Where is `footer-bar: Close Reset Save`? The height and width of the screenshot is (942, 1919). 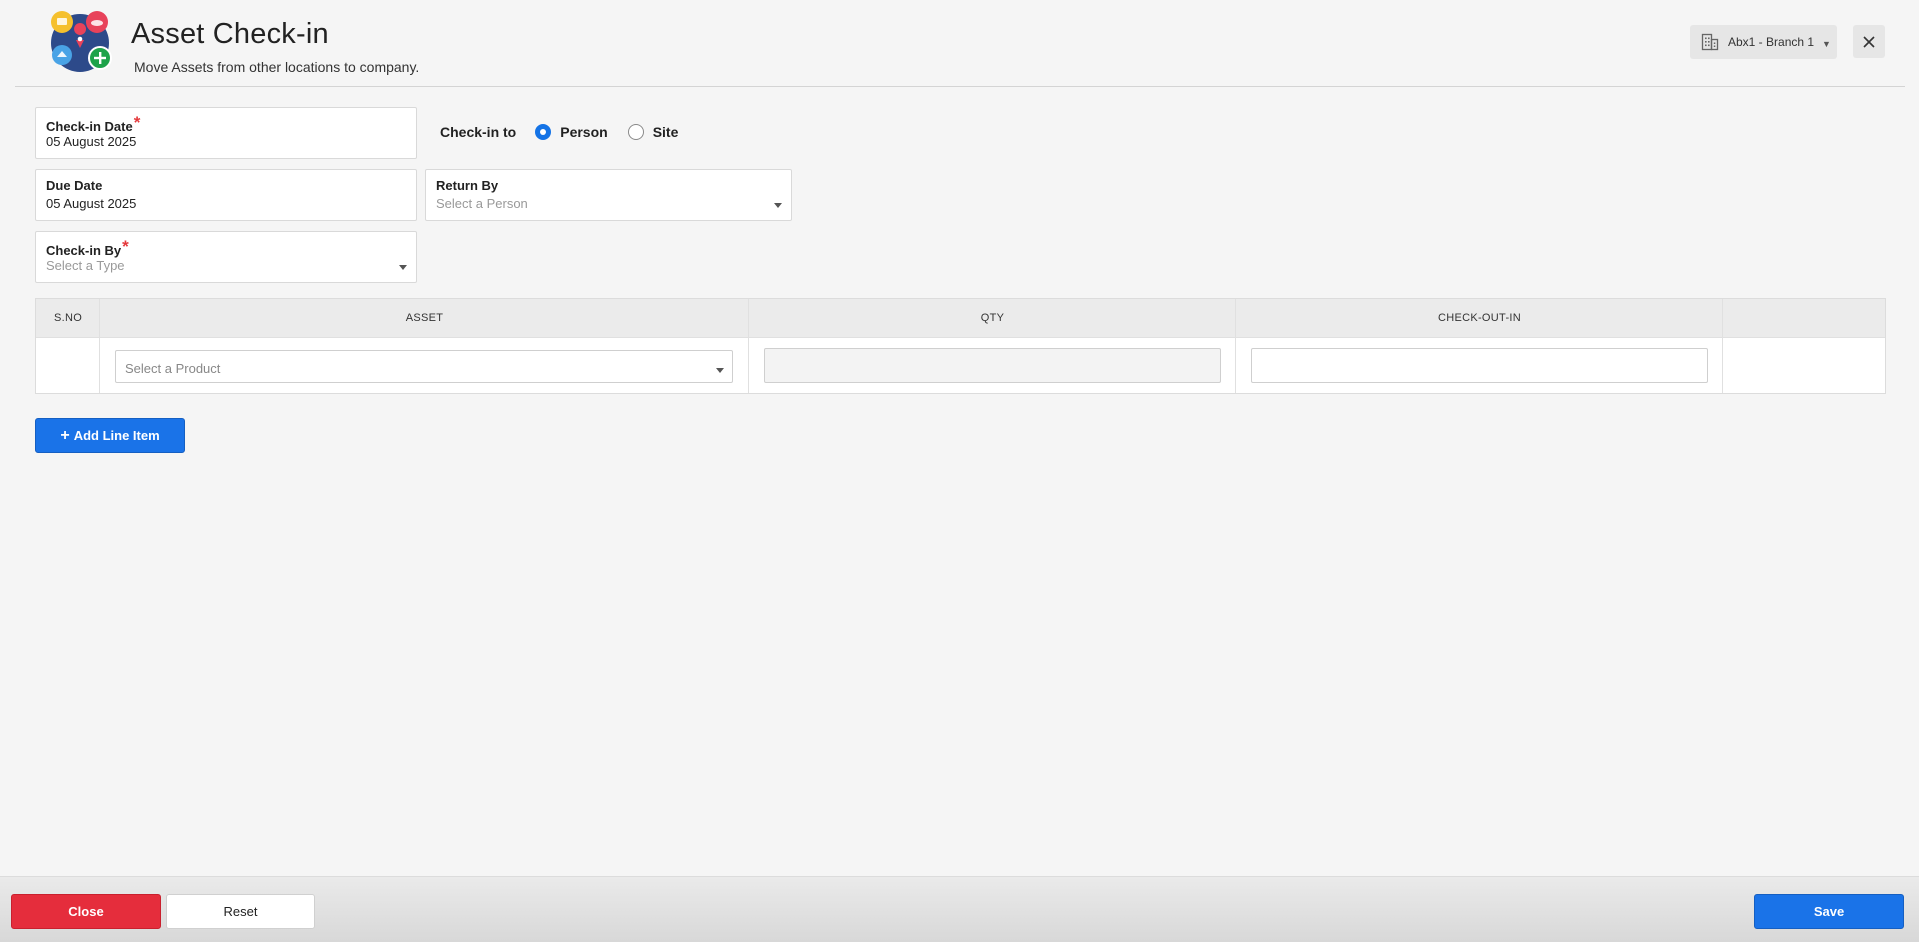
footer-bar: Close Reset Save is located at coordinates (959, 909).